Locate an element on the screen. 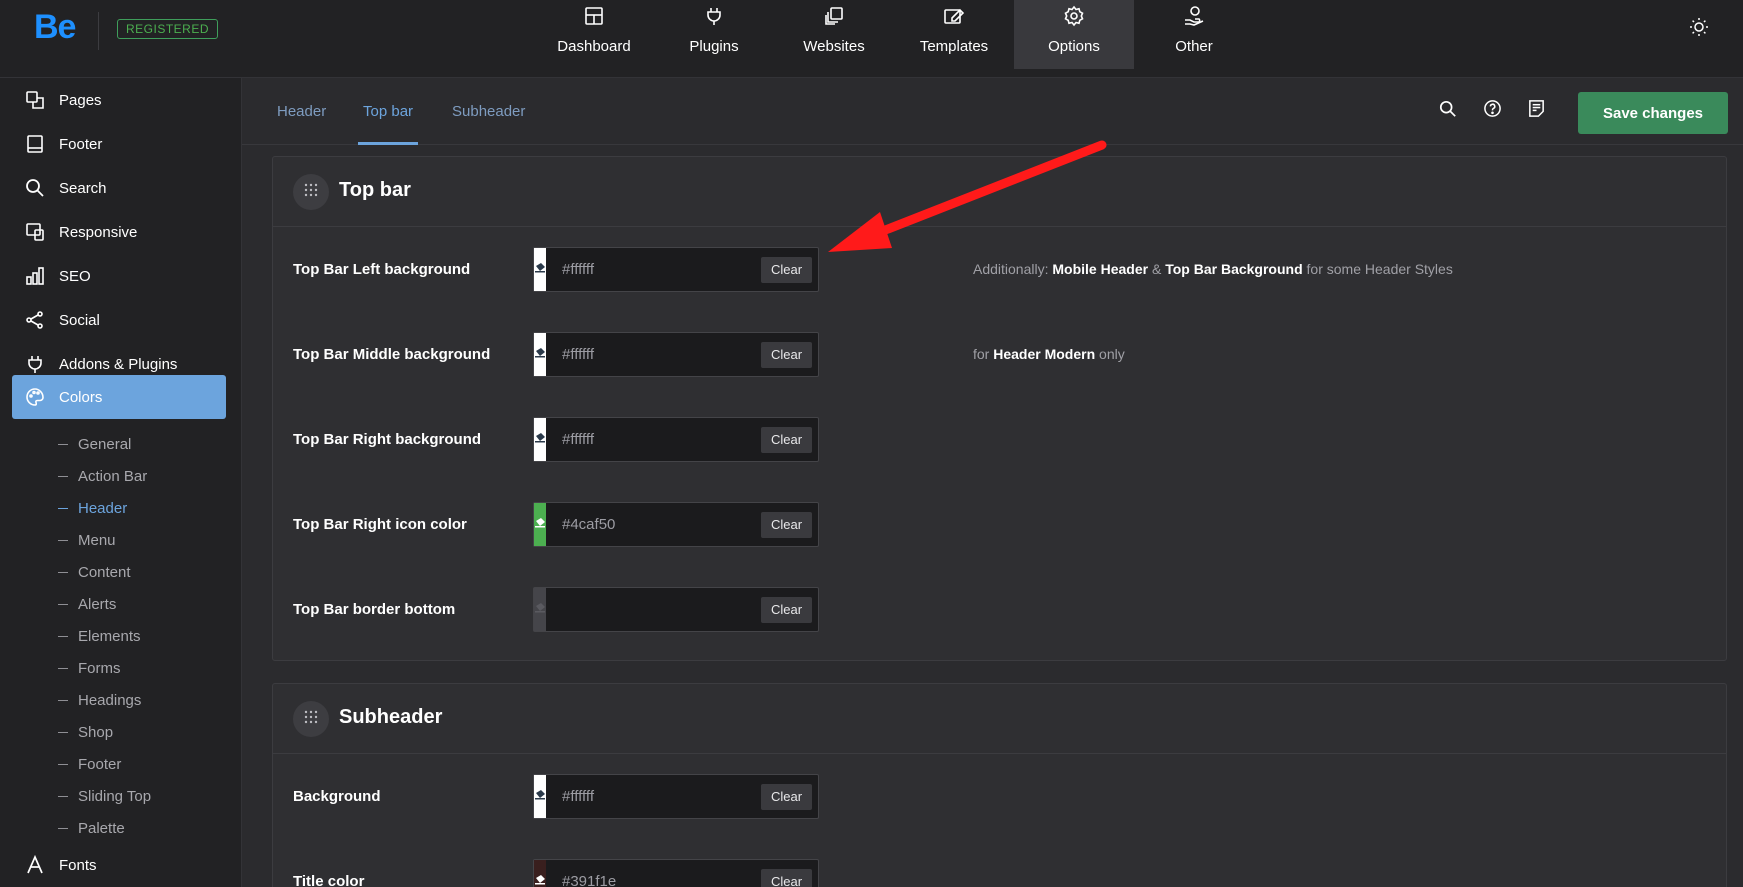  sidebar-item-pages: Pages is located at coordinates (119, 100).